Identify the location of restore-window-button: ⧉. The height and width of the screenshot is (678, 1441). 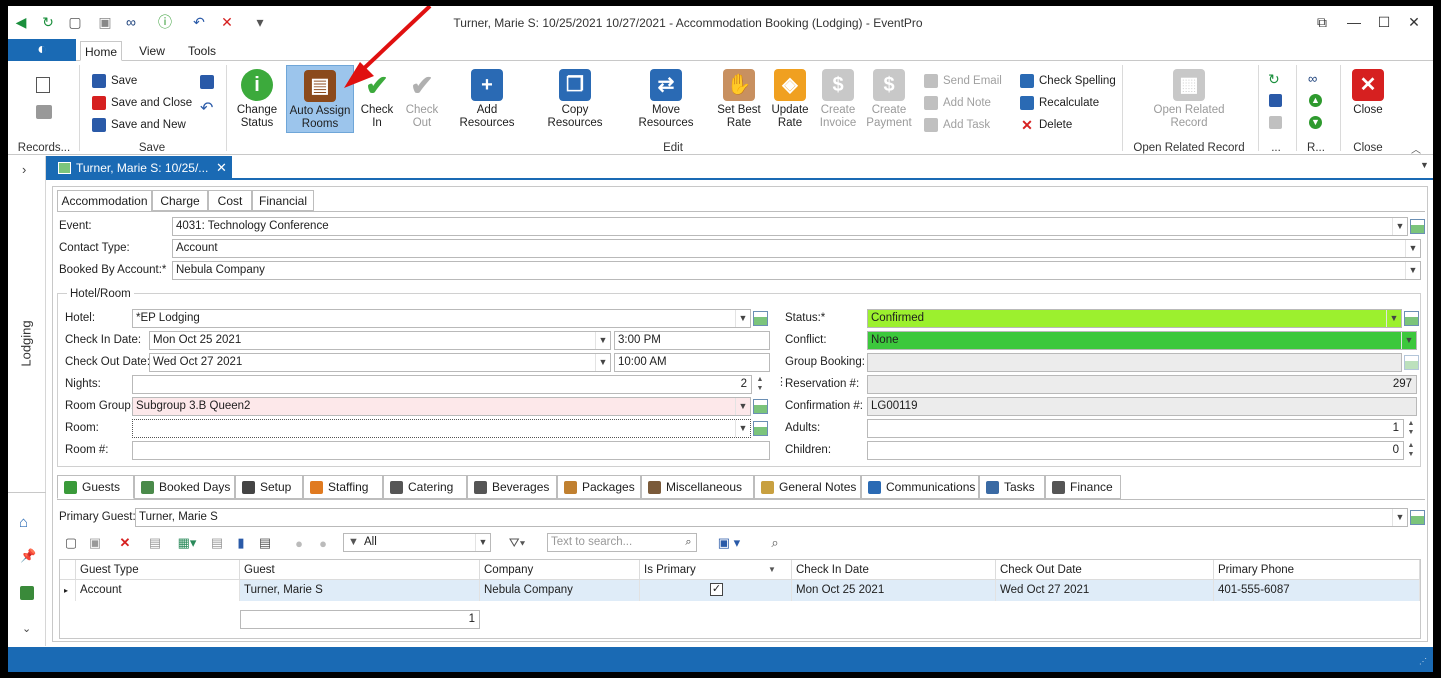
(1322, 22).